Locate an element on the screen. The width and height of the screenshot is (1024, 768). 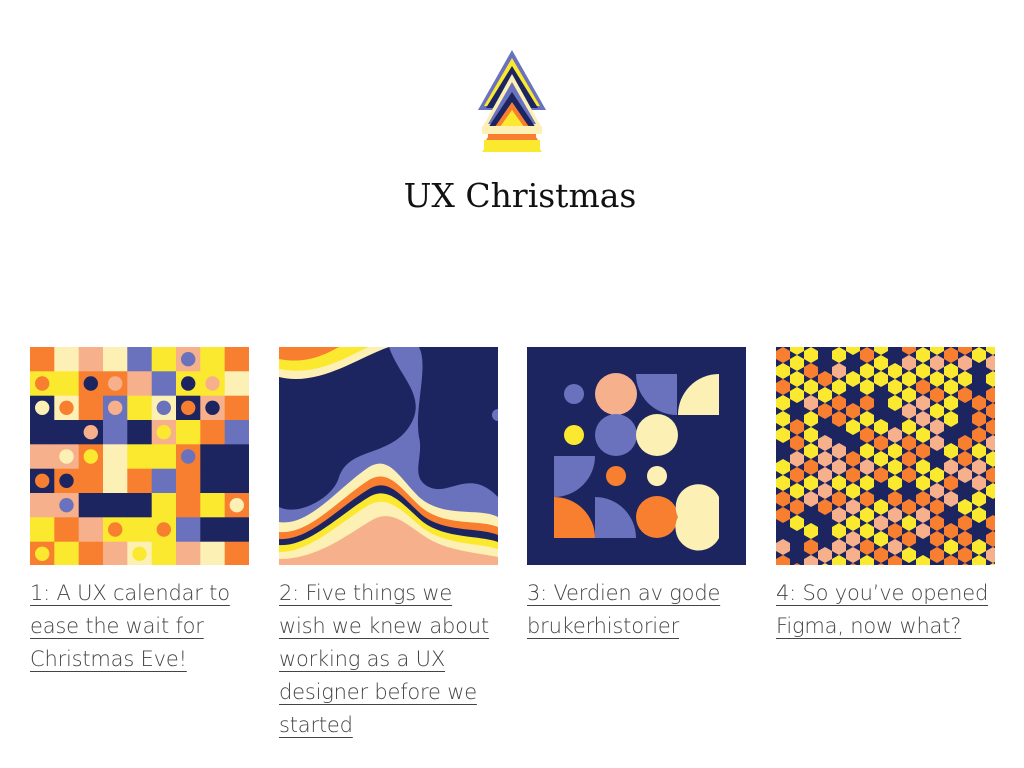
wavy-stripes-image is located at coordinates (388, 456).